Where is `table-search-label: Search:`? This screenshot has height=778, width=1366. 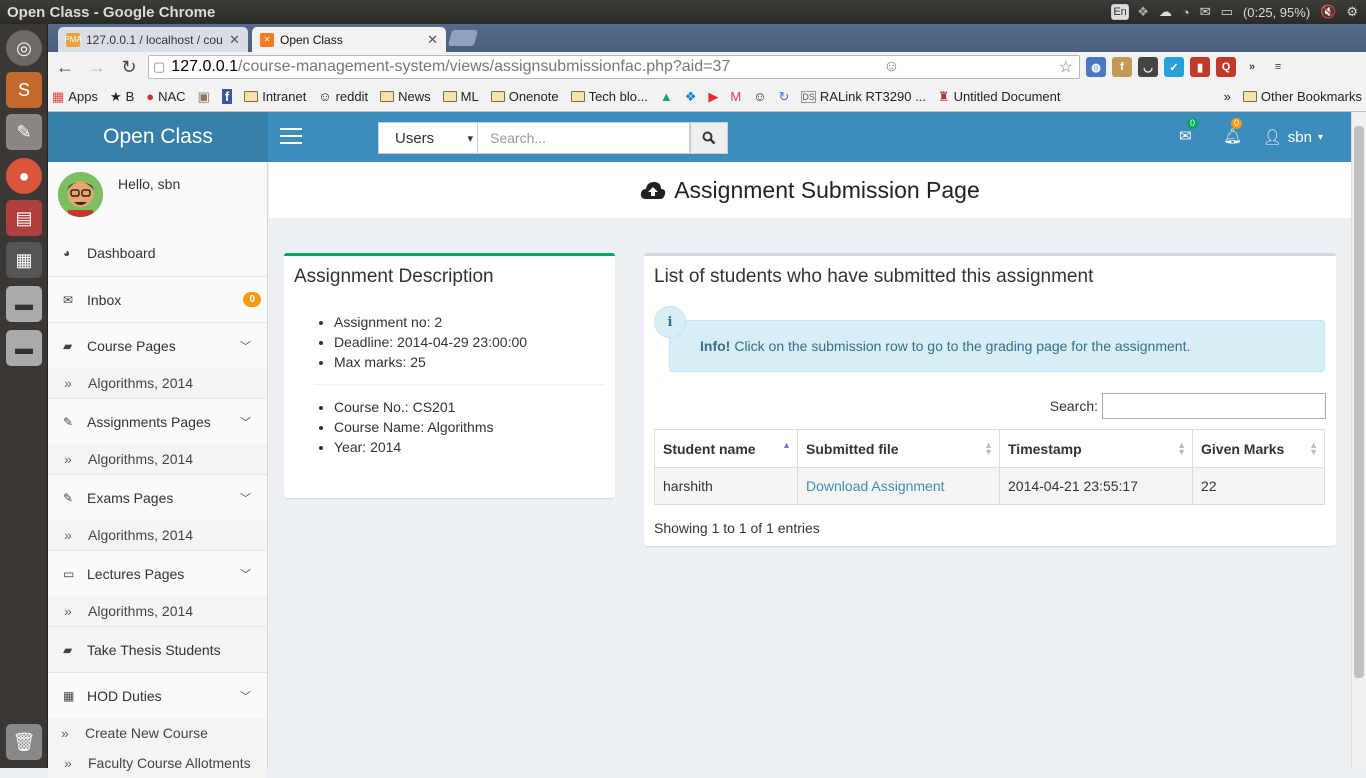 table-search-label: Search: is located at coordinates (1073, 406).